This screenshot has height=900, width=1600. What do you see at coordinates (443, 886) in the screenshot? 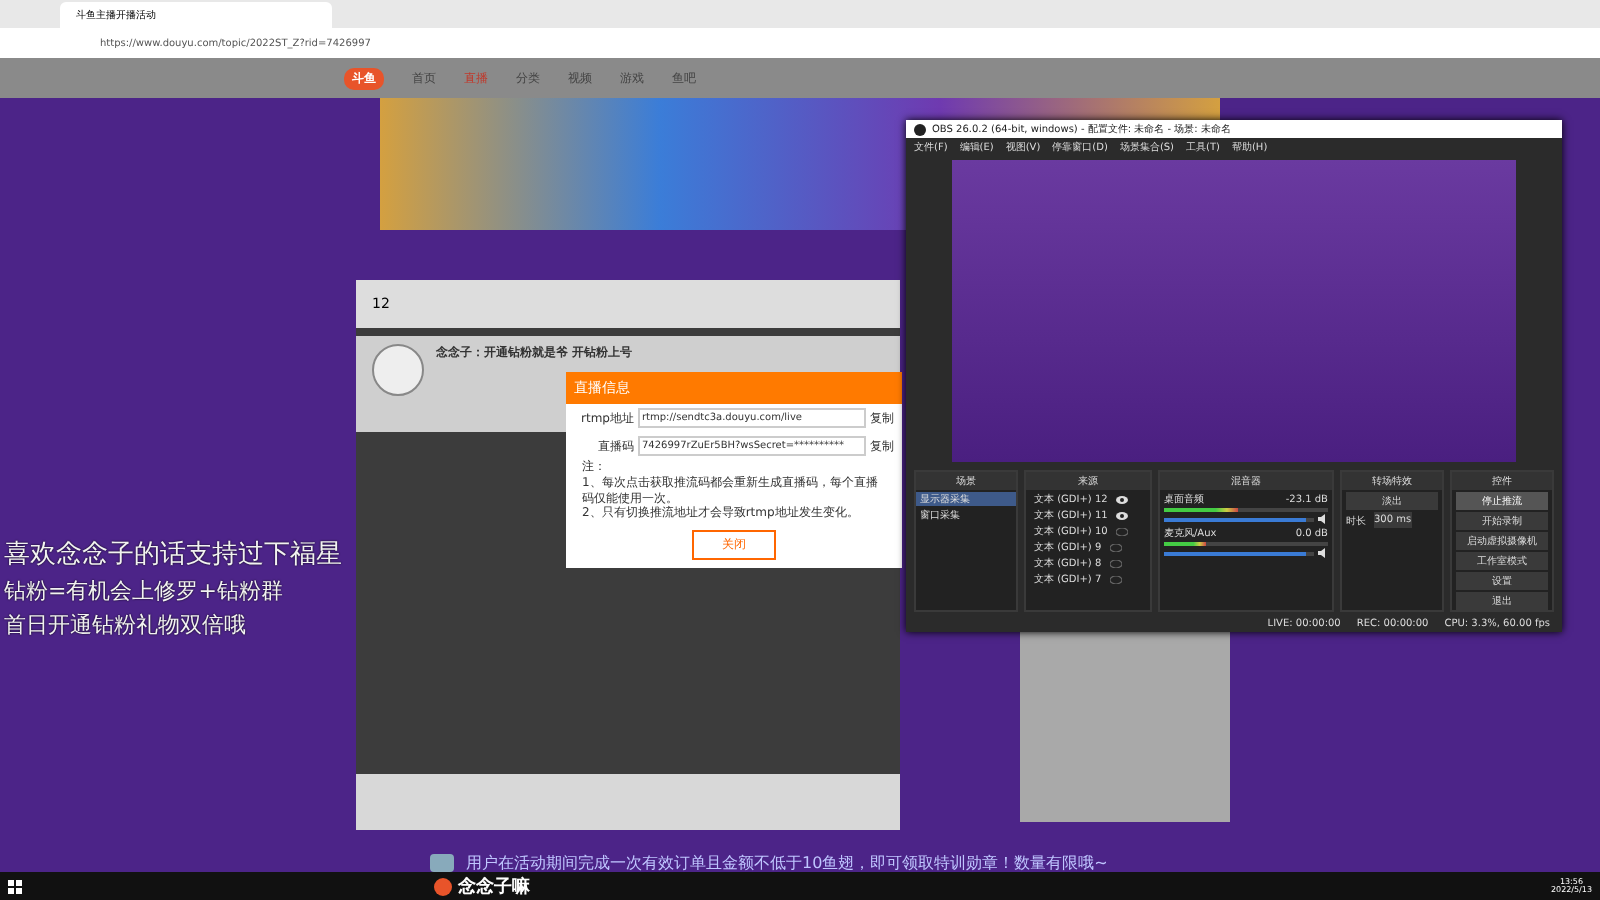
I see `app-logo-icon` at bounding box center [443, 886].